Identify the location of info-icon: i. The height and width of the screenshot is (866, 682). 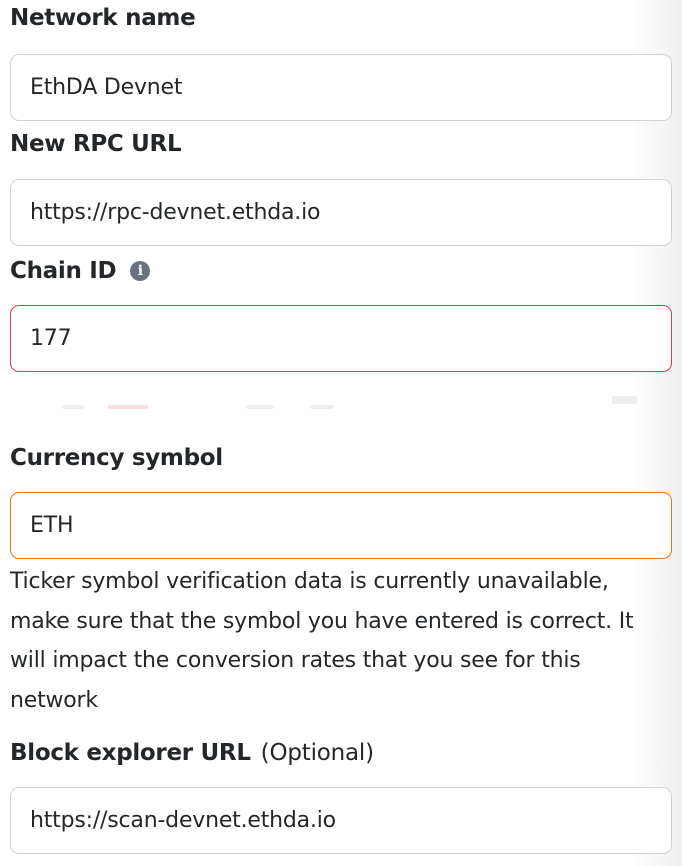
(140, 271).